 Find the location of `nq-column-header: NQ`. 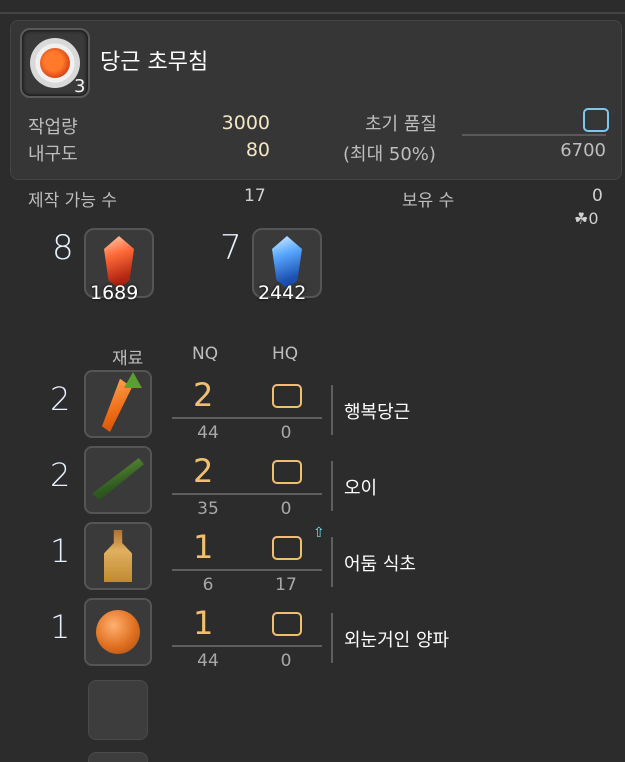

nq-column-header: NQ is located at coordinates (205, 354).